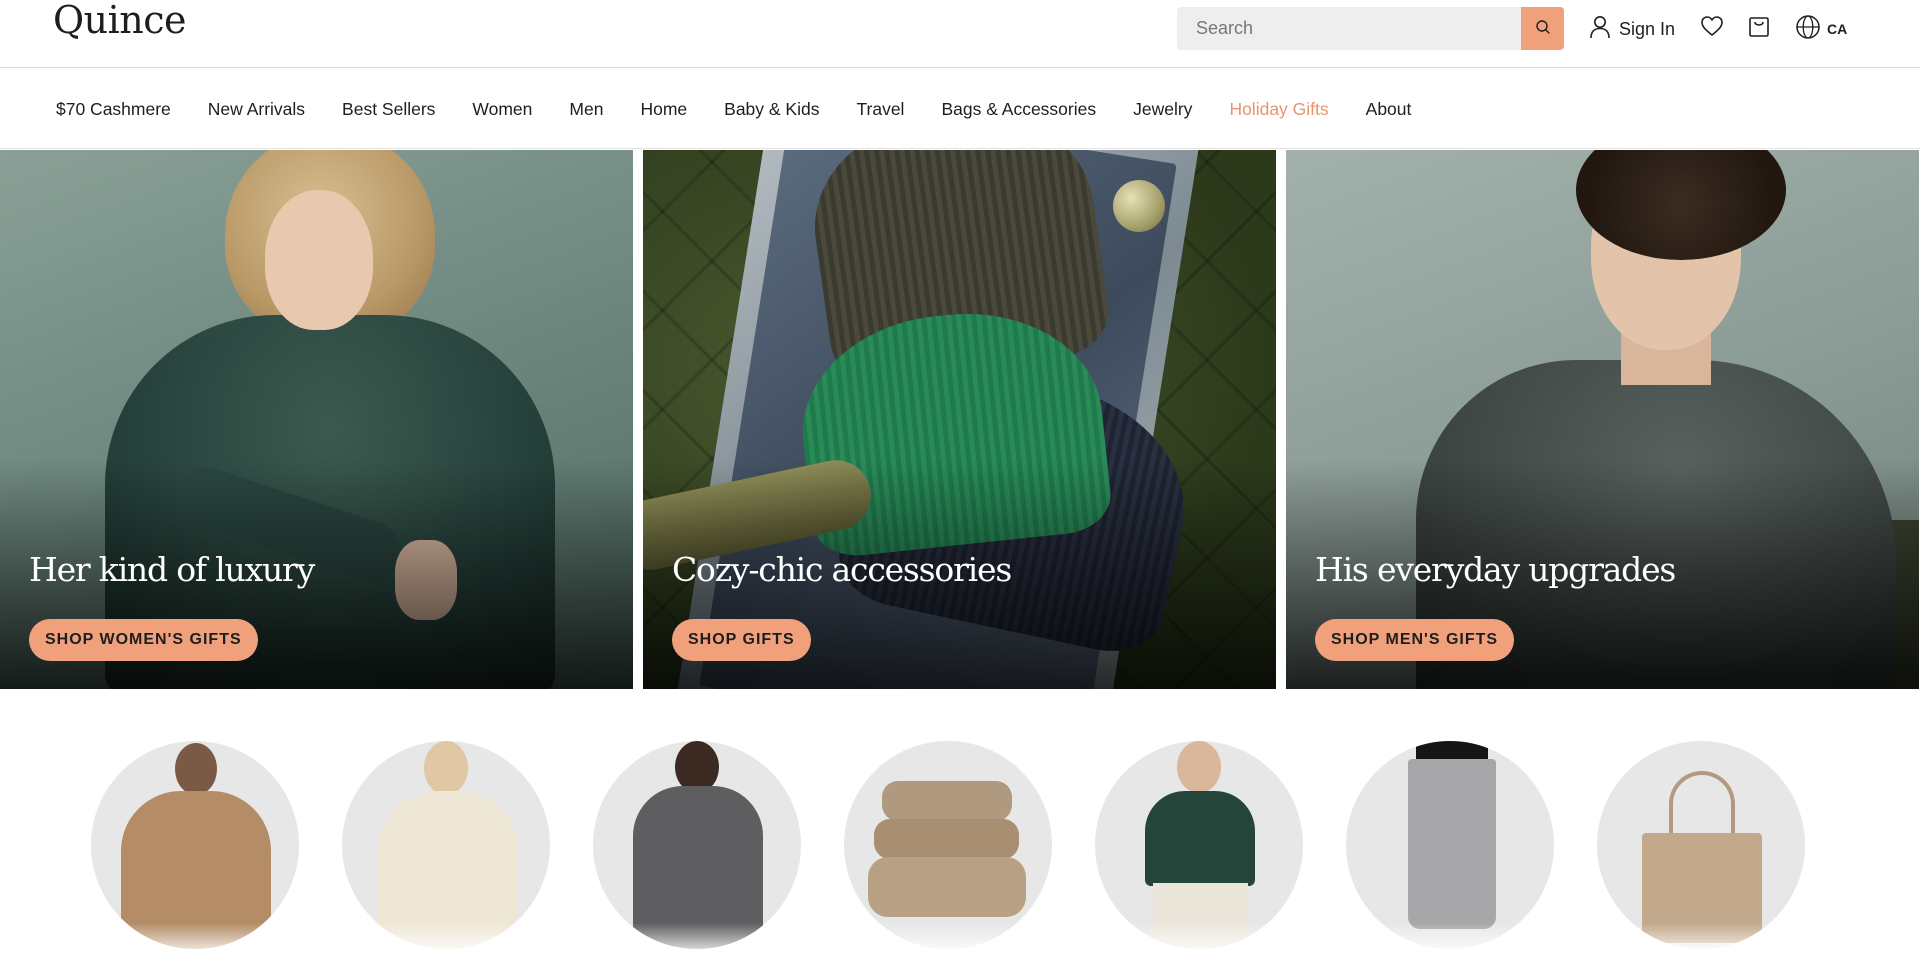 Image resolution: width=1920 pixels, height=953 pixels. What do you see at coordinates (1452, 750) in the screenshot?
I see `black-top-image` at bounding box center [1452, 750].